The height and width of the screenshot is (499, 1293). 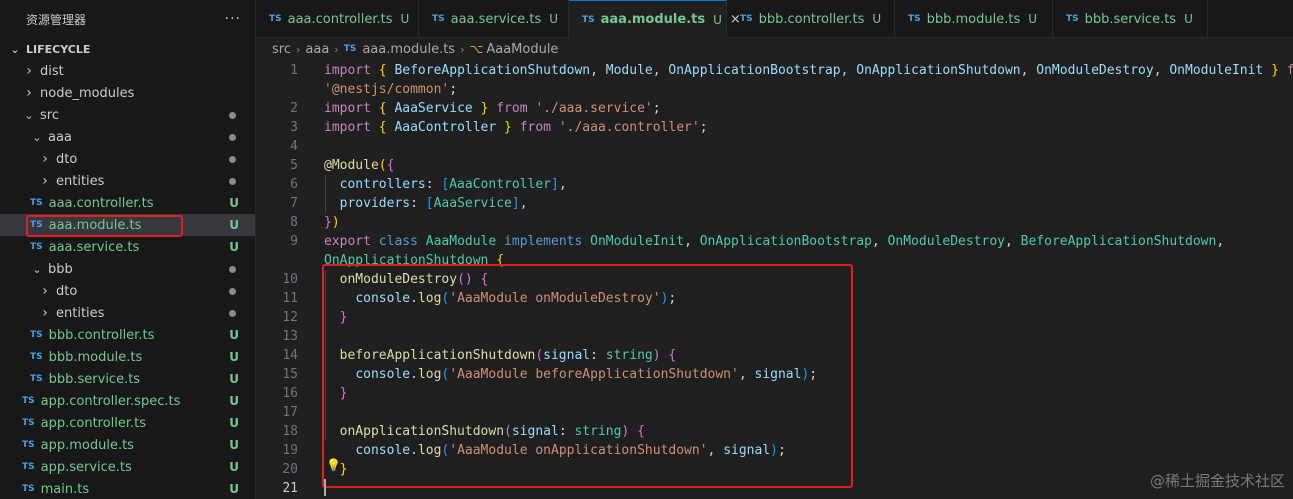 I want to click on tree-file: TS bbb.module.ts U, so click(x=127, y=357).